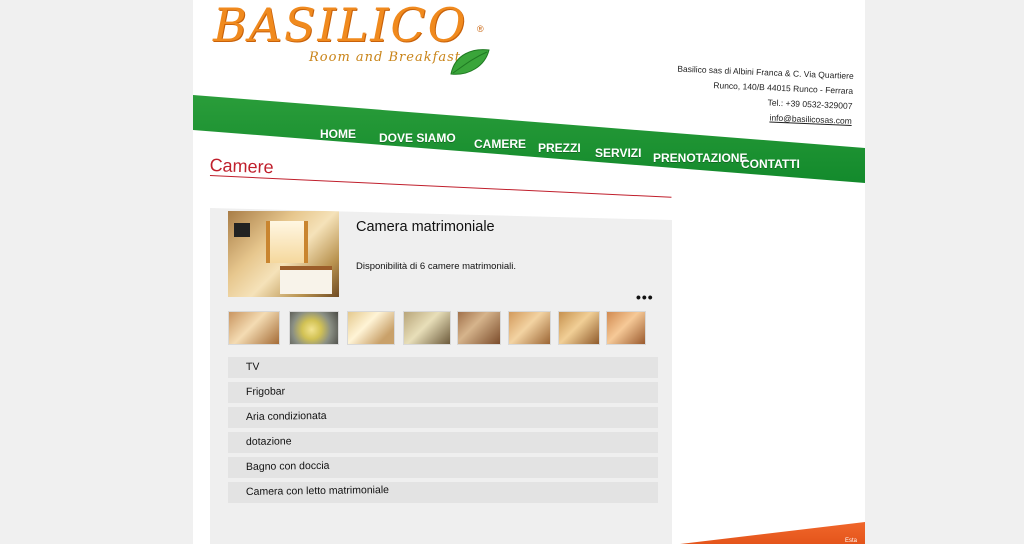  Describe the element at coordinates (645, 297) in the screenshot. I see `more-options-icon: •••` at that location.